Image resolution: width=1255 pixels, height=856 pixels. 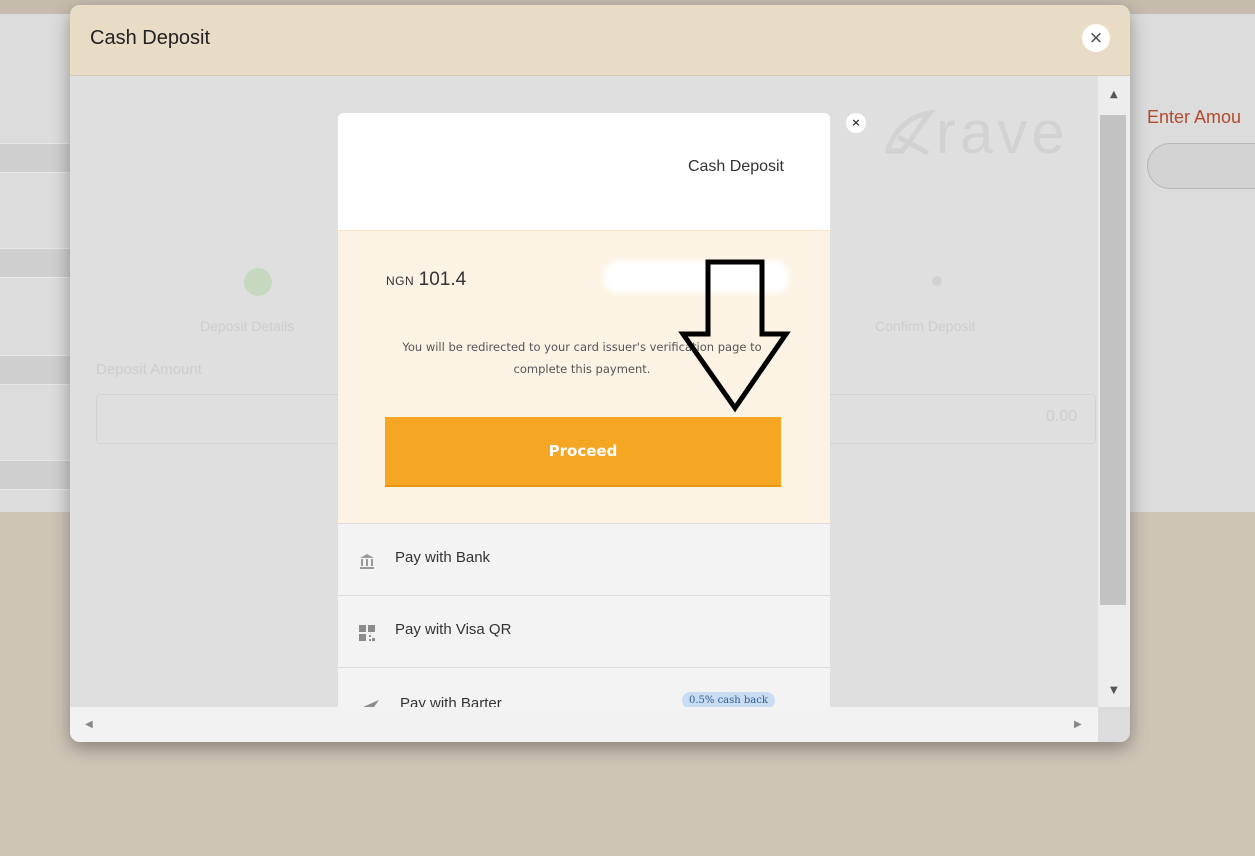 I want to click on rave-card-header: Cash Deposit, so click(x=584, y=171).